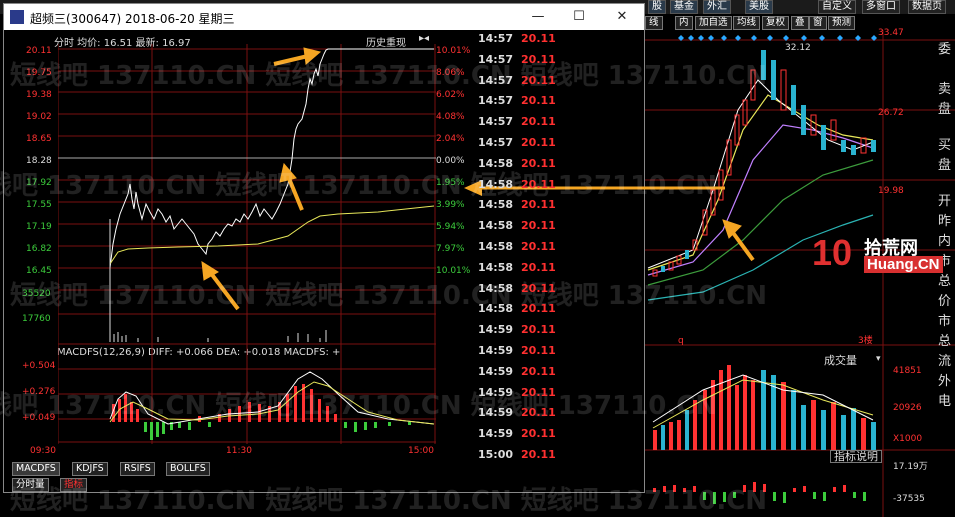  What do you see at coordinates (945, 221) in the screenshot?
I see `side-char: 昨` at bounding box center [945, 221].